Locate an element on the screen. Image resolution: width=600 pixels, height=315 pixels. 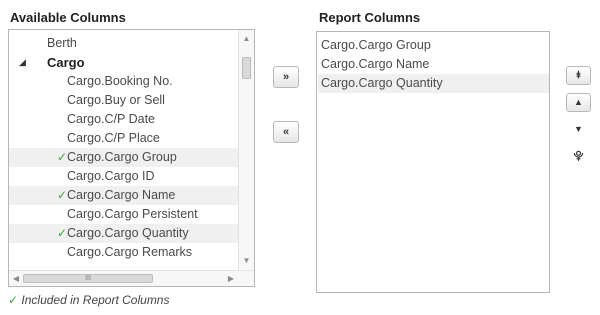
scroll-left-arrow-icon: ◀ is located at coordinates (16, 278).